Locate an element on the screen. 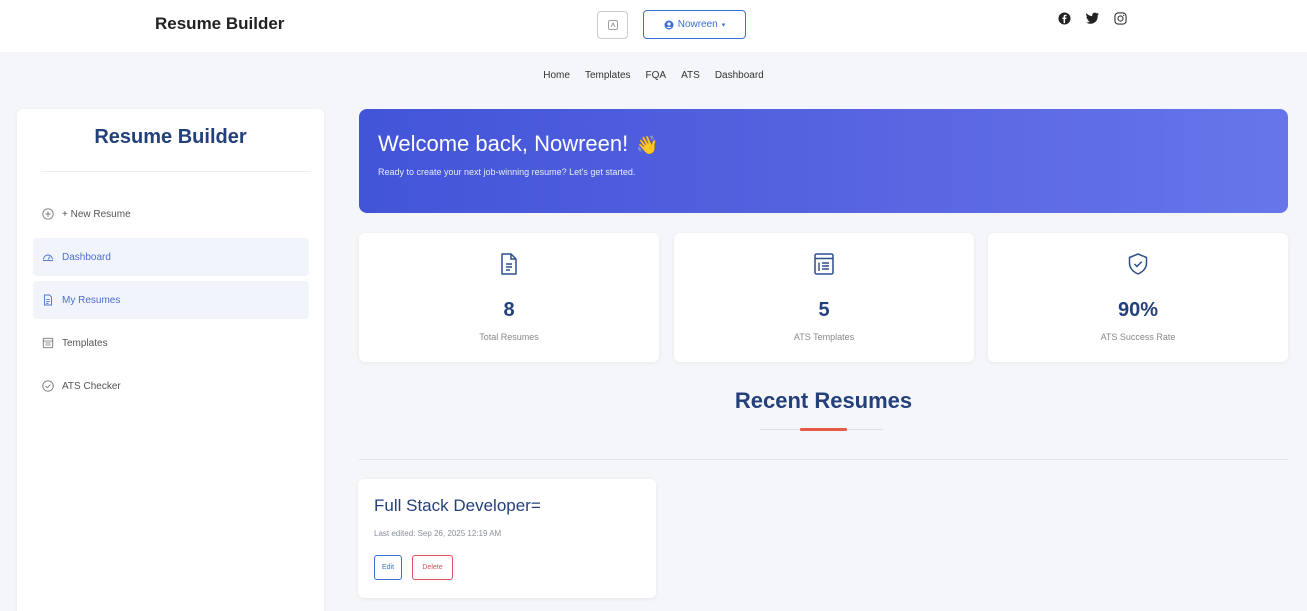 The width and height of the screenshot is (1307, 611). waving-hand-icon: 👋 is located at coordinates (647, 145).